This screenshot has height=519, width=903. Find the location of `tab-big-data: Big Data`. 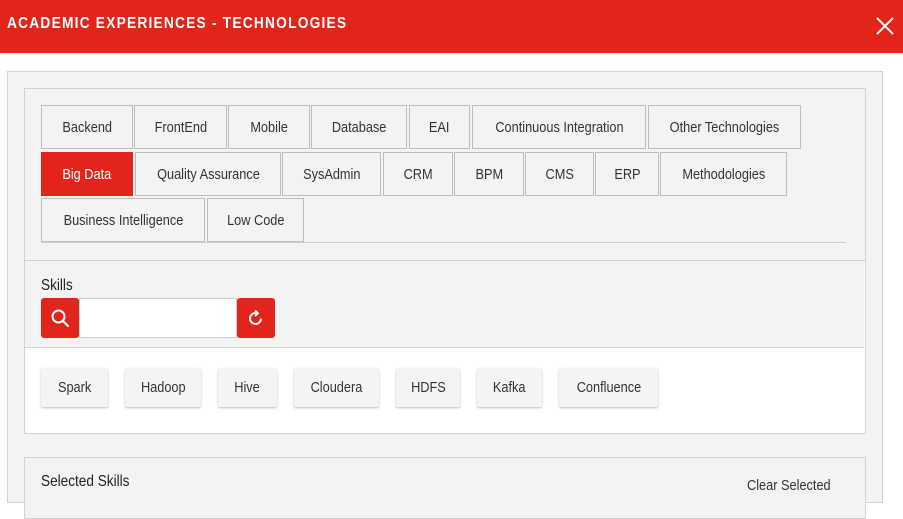

tab-big-data: Big Data is located at coordinates (87, 174).